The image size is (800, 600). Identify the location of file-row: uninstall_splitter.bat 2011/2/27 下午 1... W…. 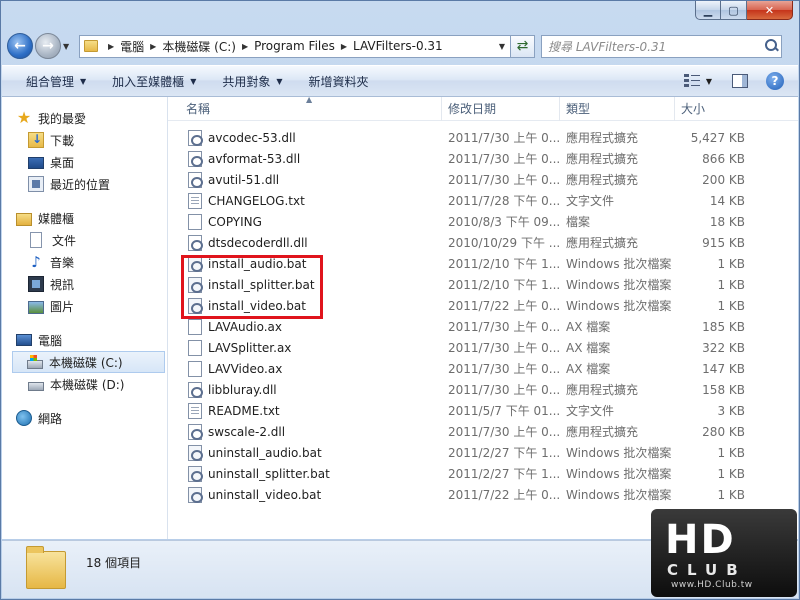
(483, 473).